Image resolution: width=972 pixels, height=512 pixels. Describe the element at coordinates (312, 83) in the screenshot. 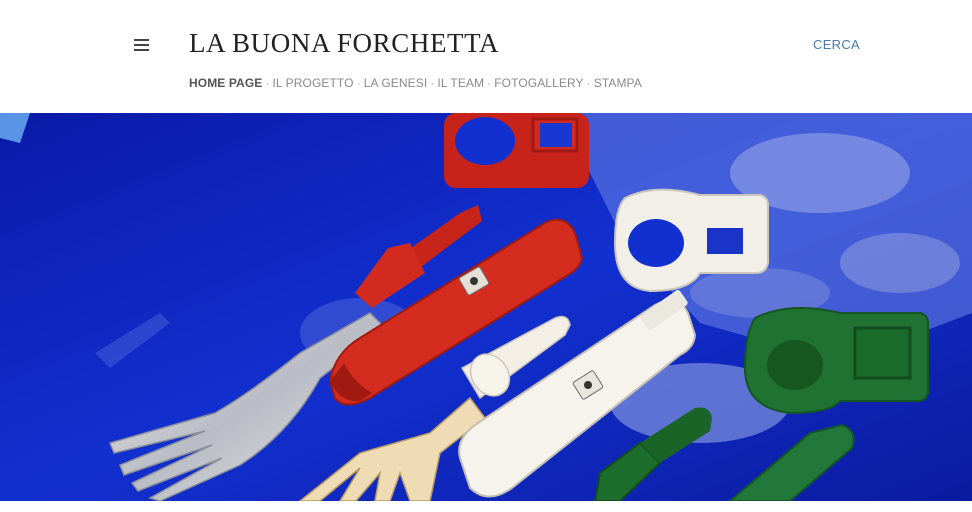

I see `nav-item-il-progetto: IL PROGETTO` at that location.